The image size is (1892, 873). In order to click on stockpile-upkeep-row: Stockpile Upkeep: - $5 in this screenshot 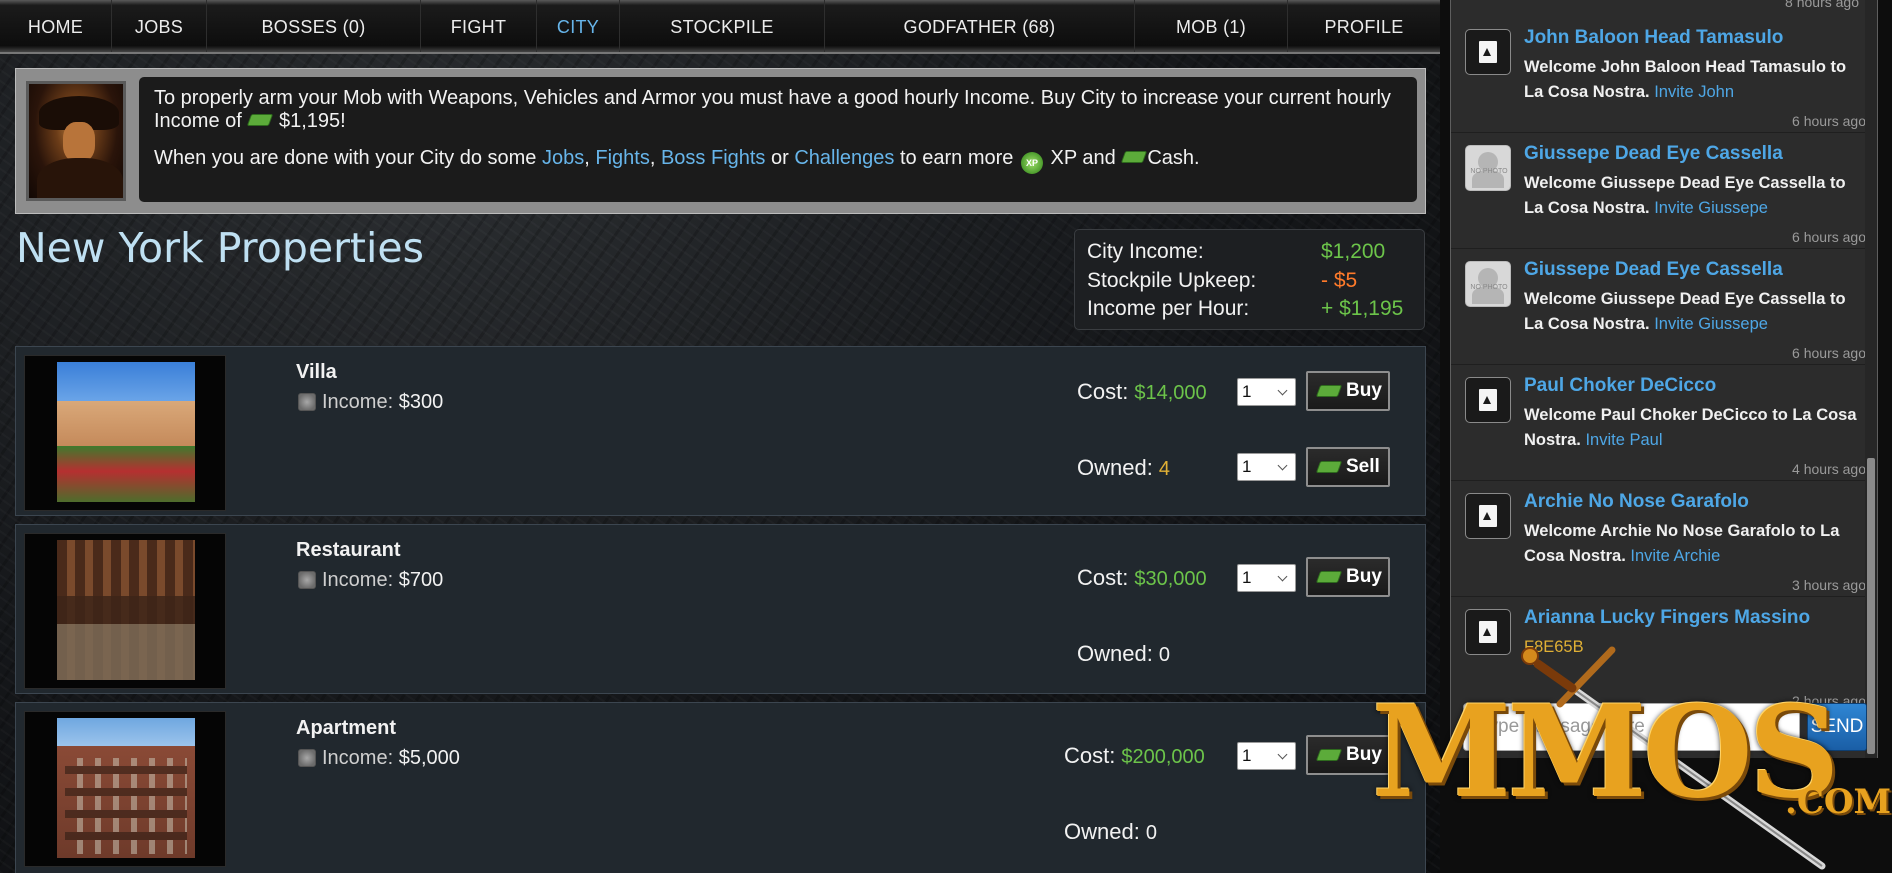, I will do `click(1249, 281)`.